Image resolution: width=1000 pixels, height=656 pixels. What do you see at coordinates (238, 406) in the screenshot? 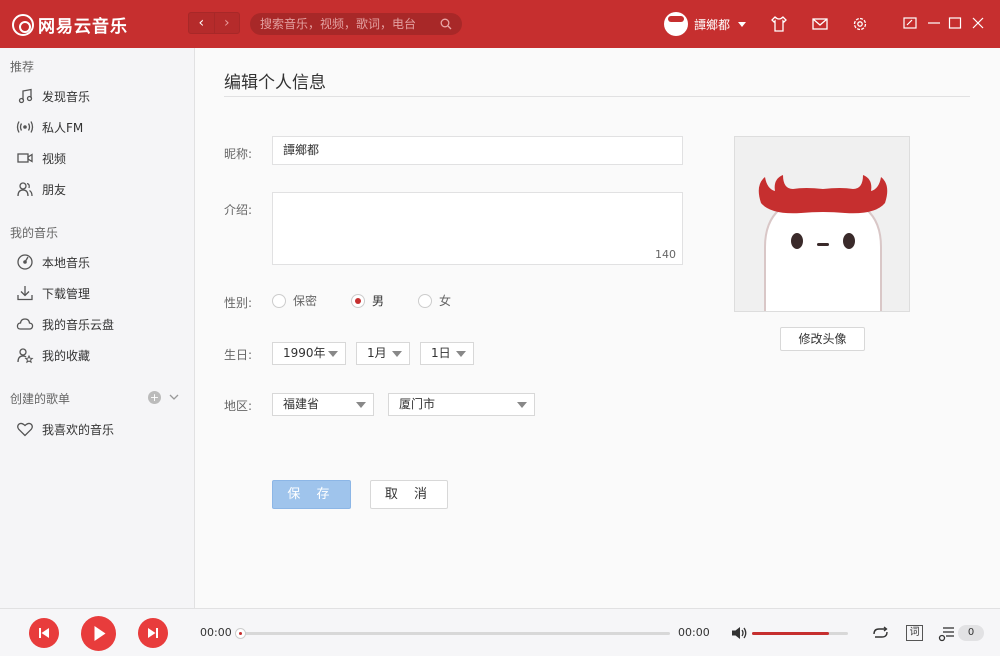
I see `region-label: 地区:` at bounding box center [238, 406].